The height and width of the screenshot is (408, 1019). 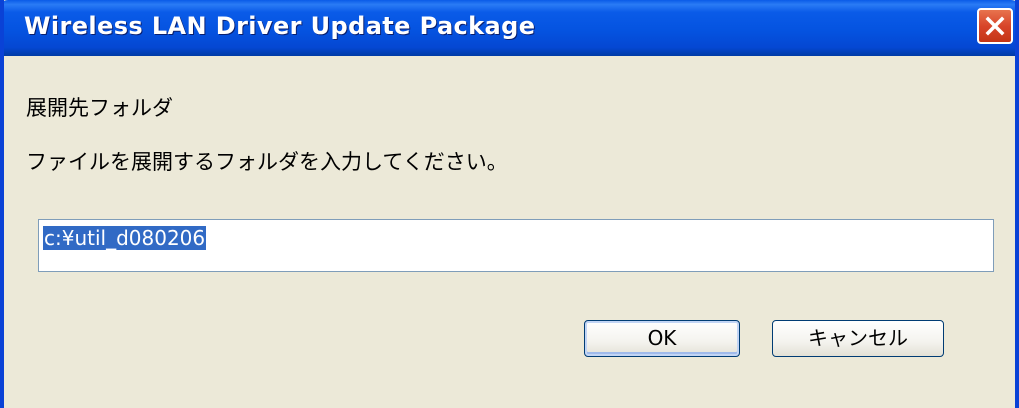 I want to click on instruction-text: ファイルを展開するフォルダを入力してください。, so click(x=267, y=162).